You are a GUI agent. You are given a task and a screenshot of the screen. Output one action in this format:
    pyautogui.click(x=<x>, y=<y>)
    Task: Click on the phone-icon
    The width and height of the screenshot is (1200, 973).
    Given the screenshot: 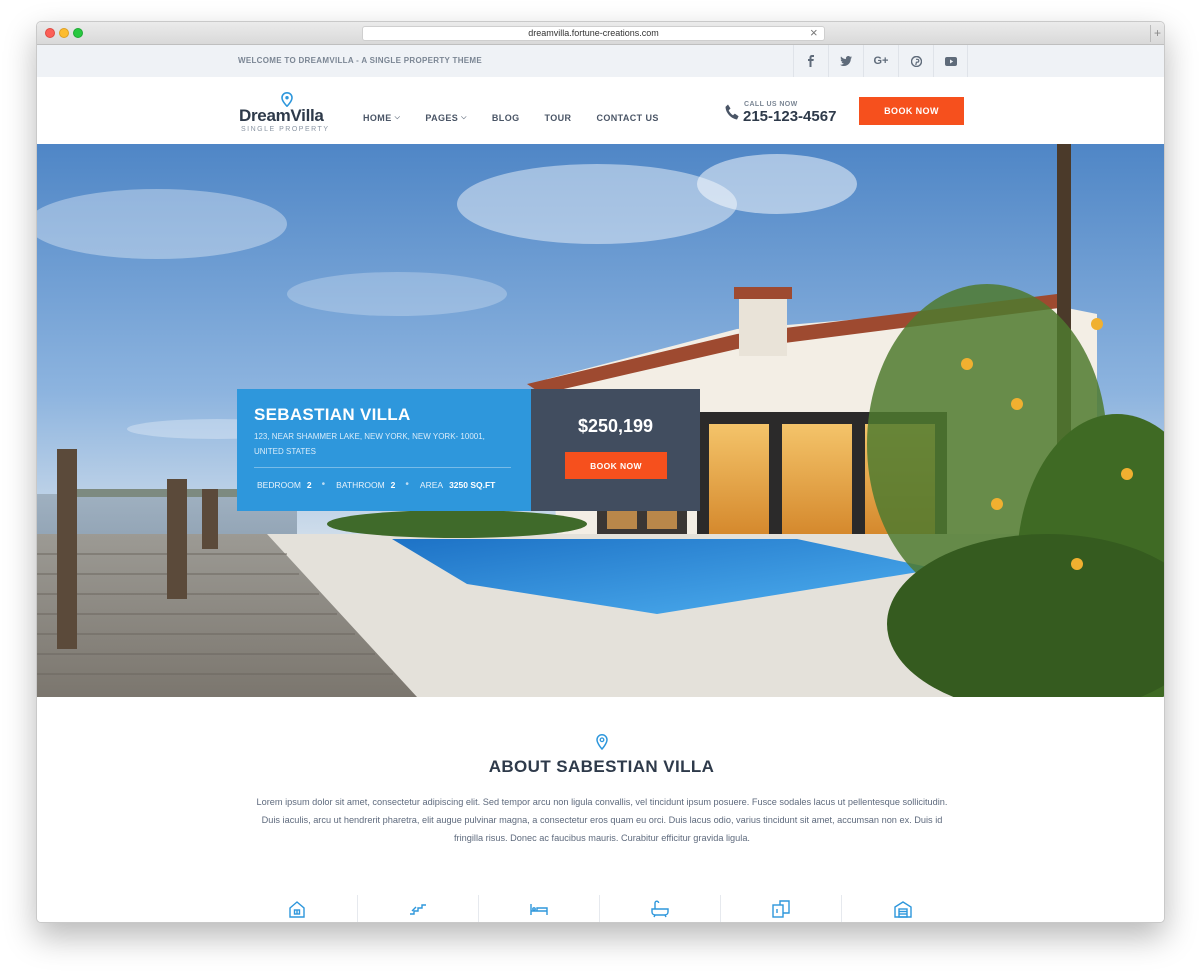 What is the action you would take?
    pyautogui.click(x=732, y=112)
    